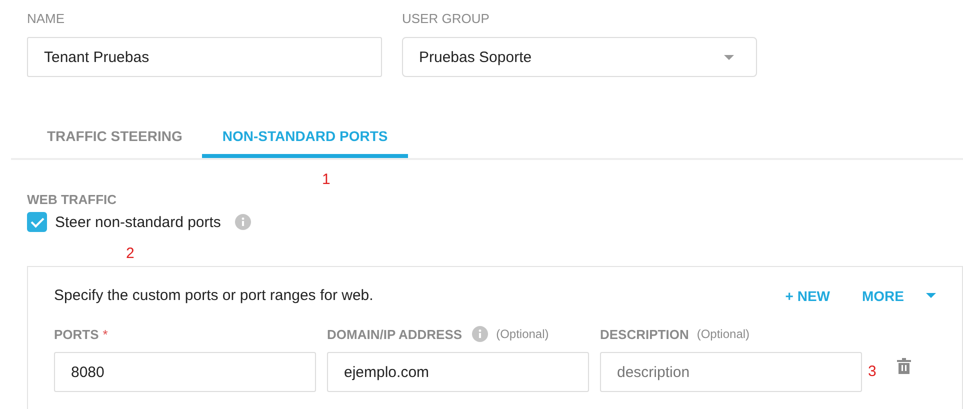  What do you see at coordinates (46, 19) in the screenshot?
I see `field-label: NAME` at bounding box center [46, 19].